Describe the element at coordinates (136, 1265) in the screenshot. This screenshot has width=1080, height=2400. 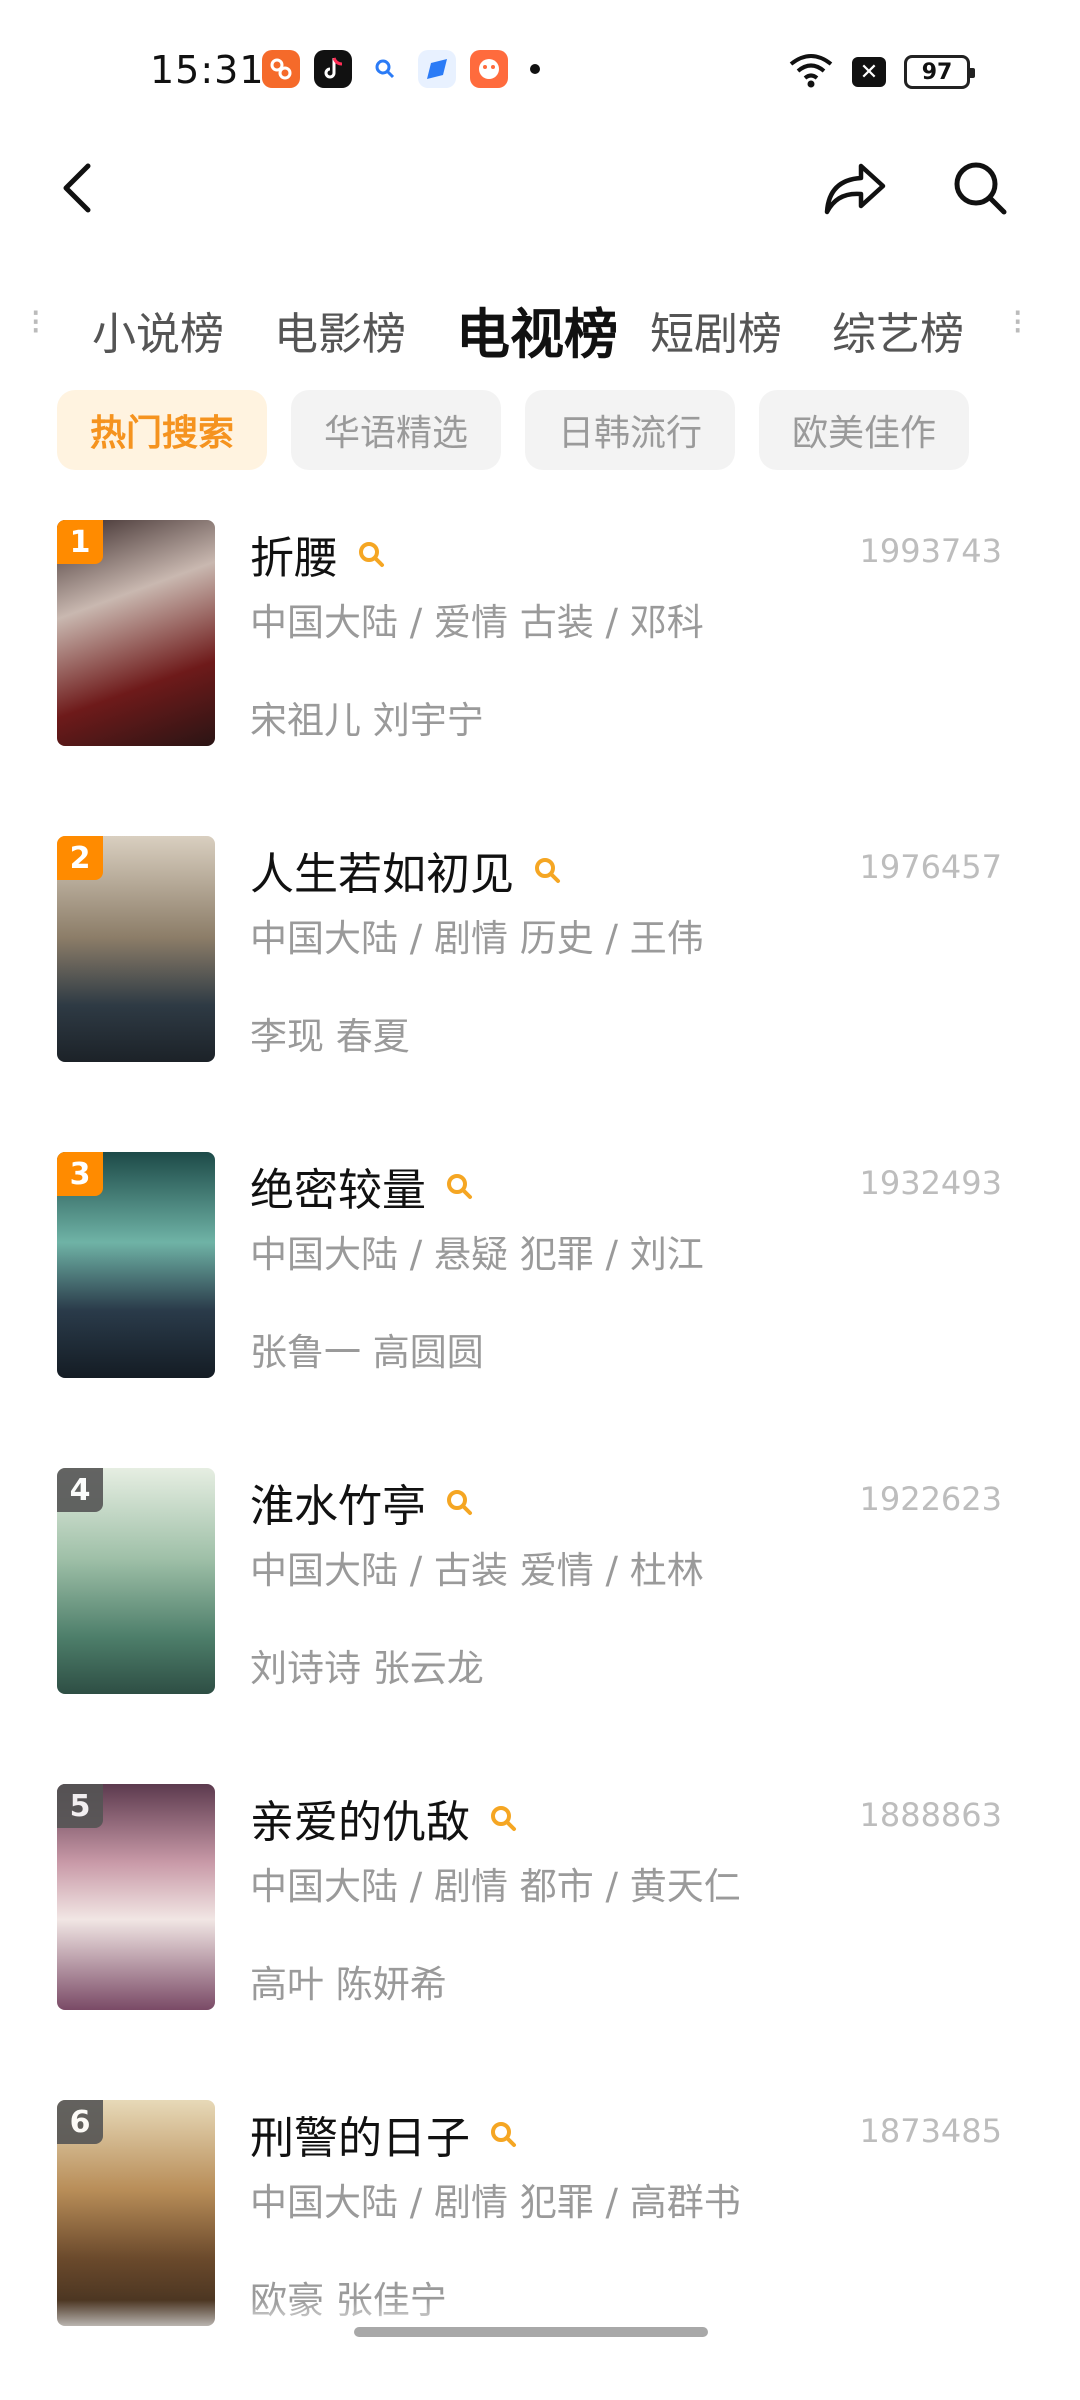
I see `poster-image: 3` at that location.